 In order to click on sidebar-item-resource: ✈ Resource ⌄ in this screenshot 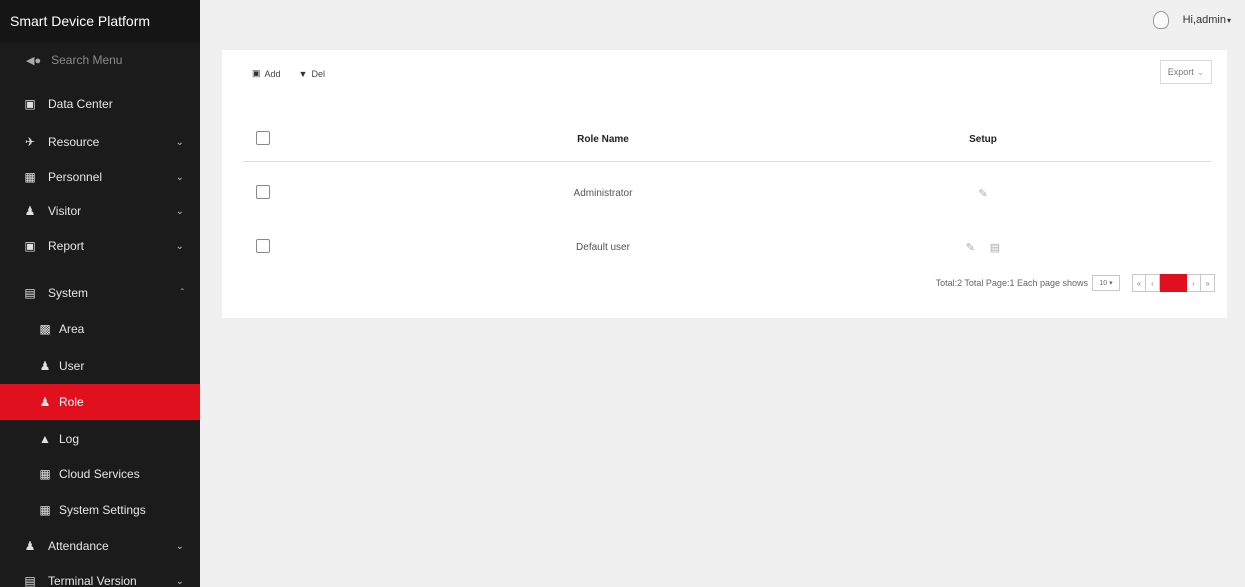, I will do `click(100, 142)`.